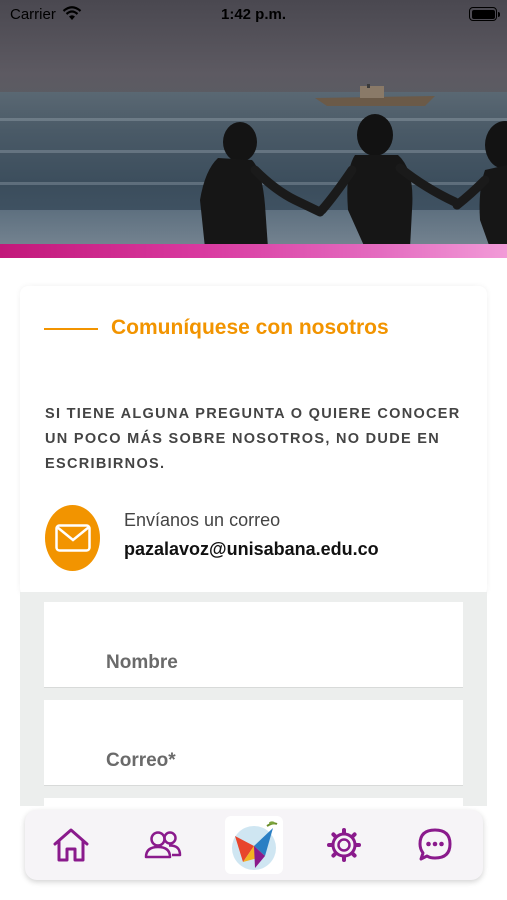  What do you see at coordinates (253, 743) in the screenshot?
I see `email-field: Correo*` at bounding box center [253, 743].